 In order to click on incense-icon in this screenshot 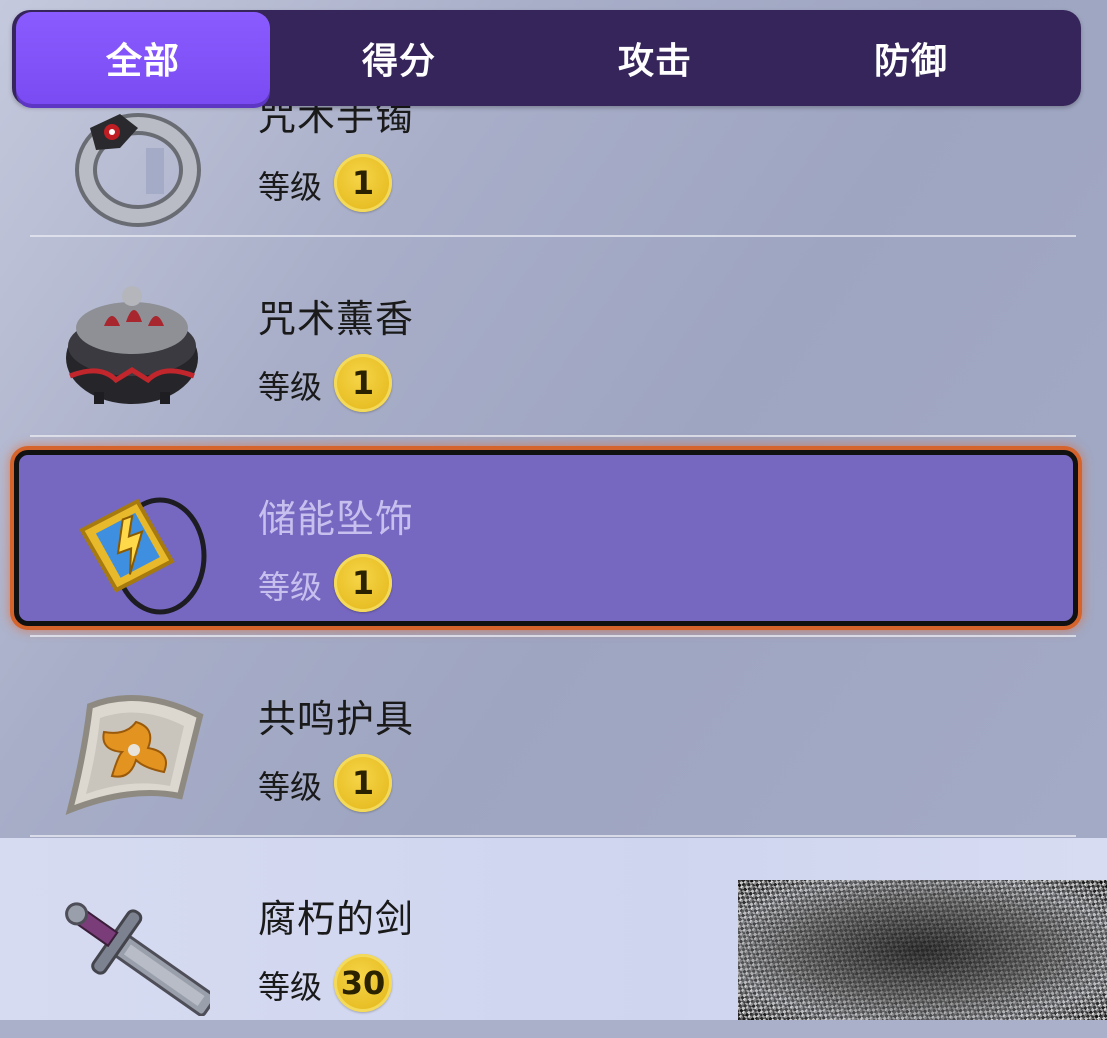, I will do `click(132, 345)`.